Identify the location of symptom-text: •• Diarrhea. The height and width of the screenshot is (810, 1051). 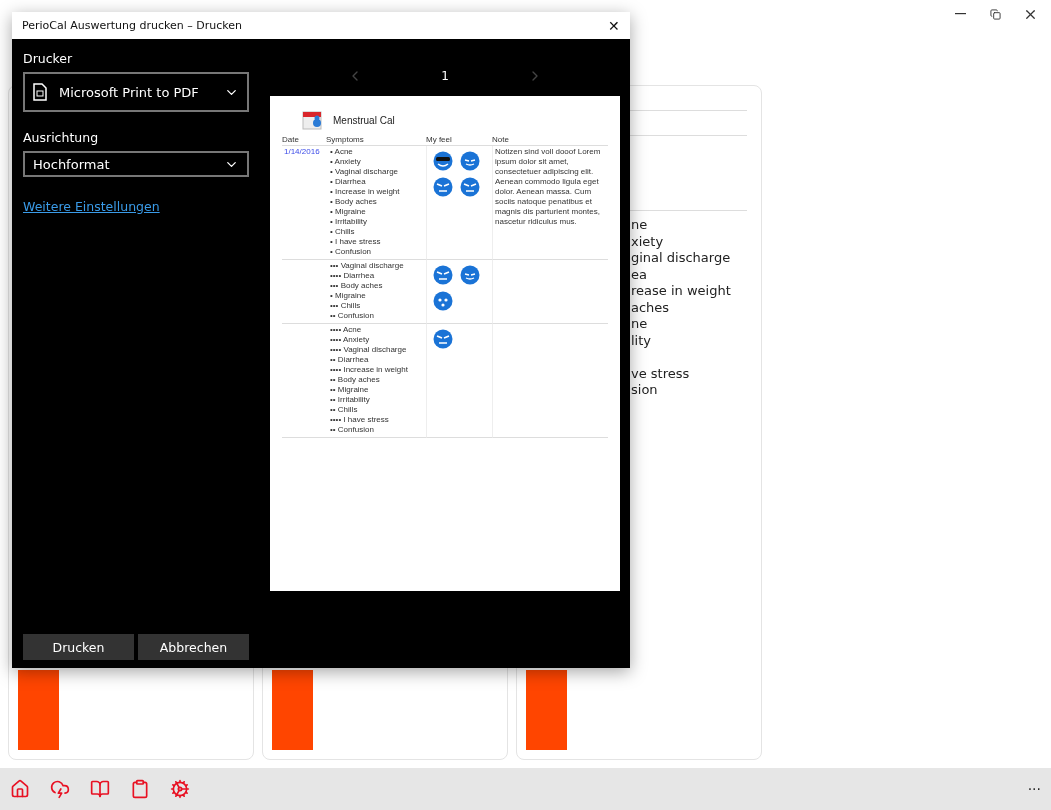
(349, 360).